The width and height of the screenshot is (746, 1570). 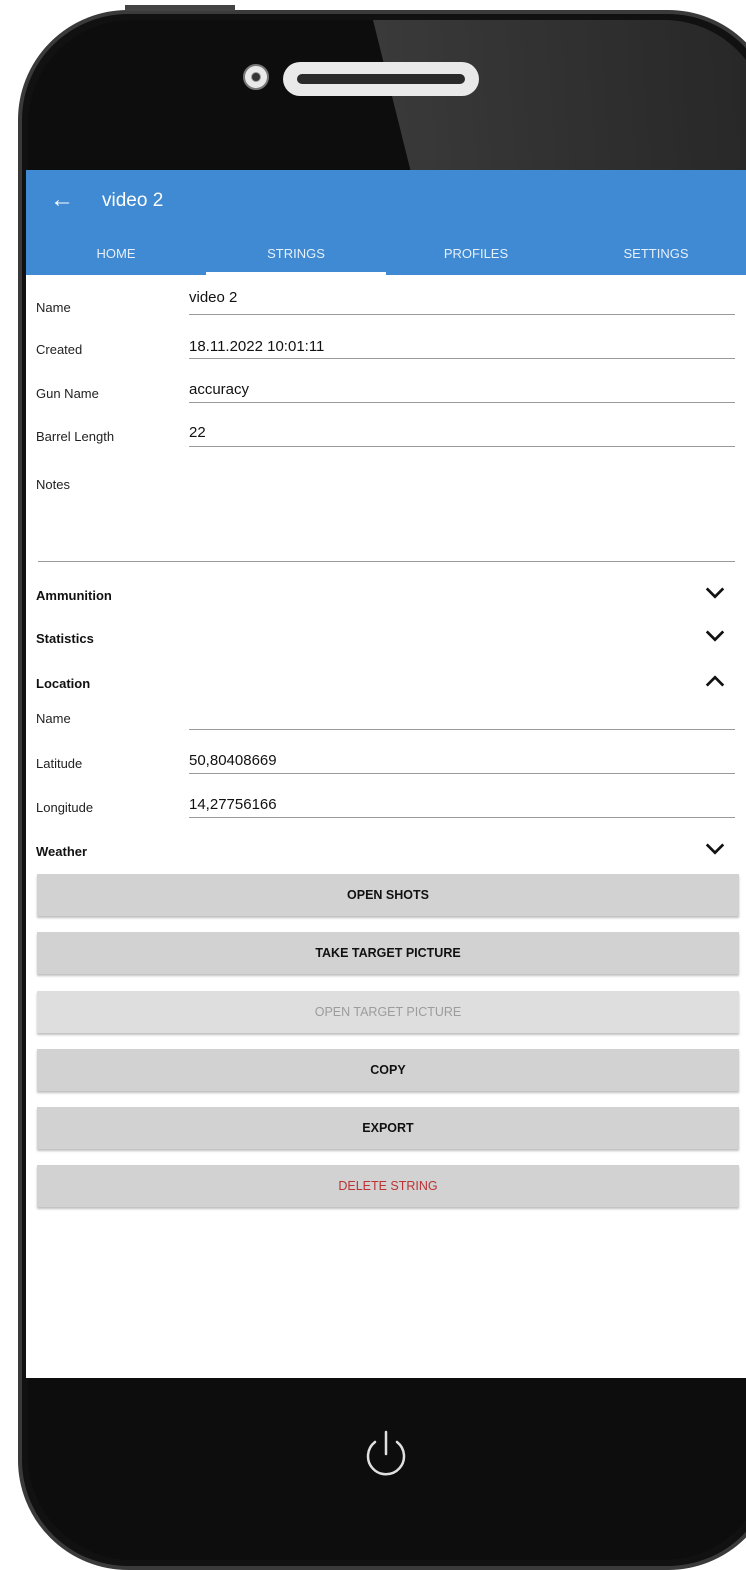 I want to click on open-shots-button: OPEN SHOTS, so click(x=388, y=895).